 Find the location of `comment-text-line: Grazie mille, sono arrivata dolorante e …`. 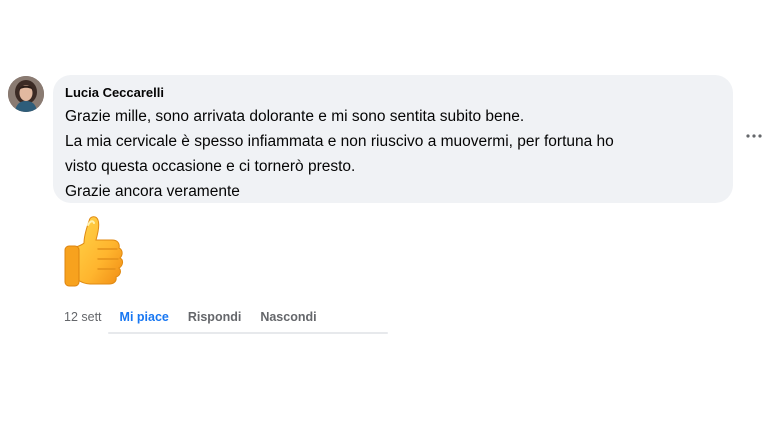

comment-text-line: Grazie mille, sono arrivata dolorante e … is located at coordinates (295, 116).